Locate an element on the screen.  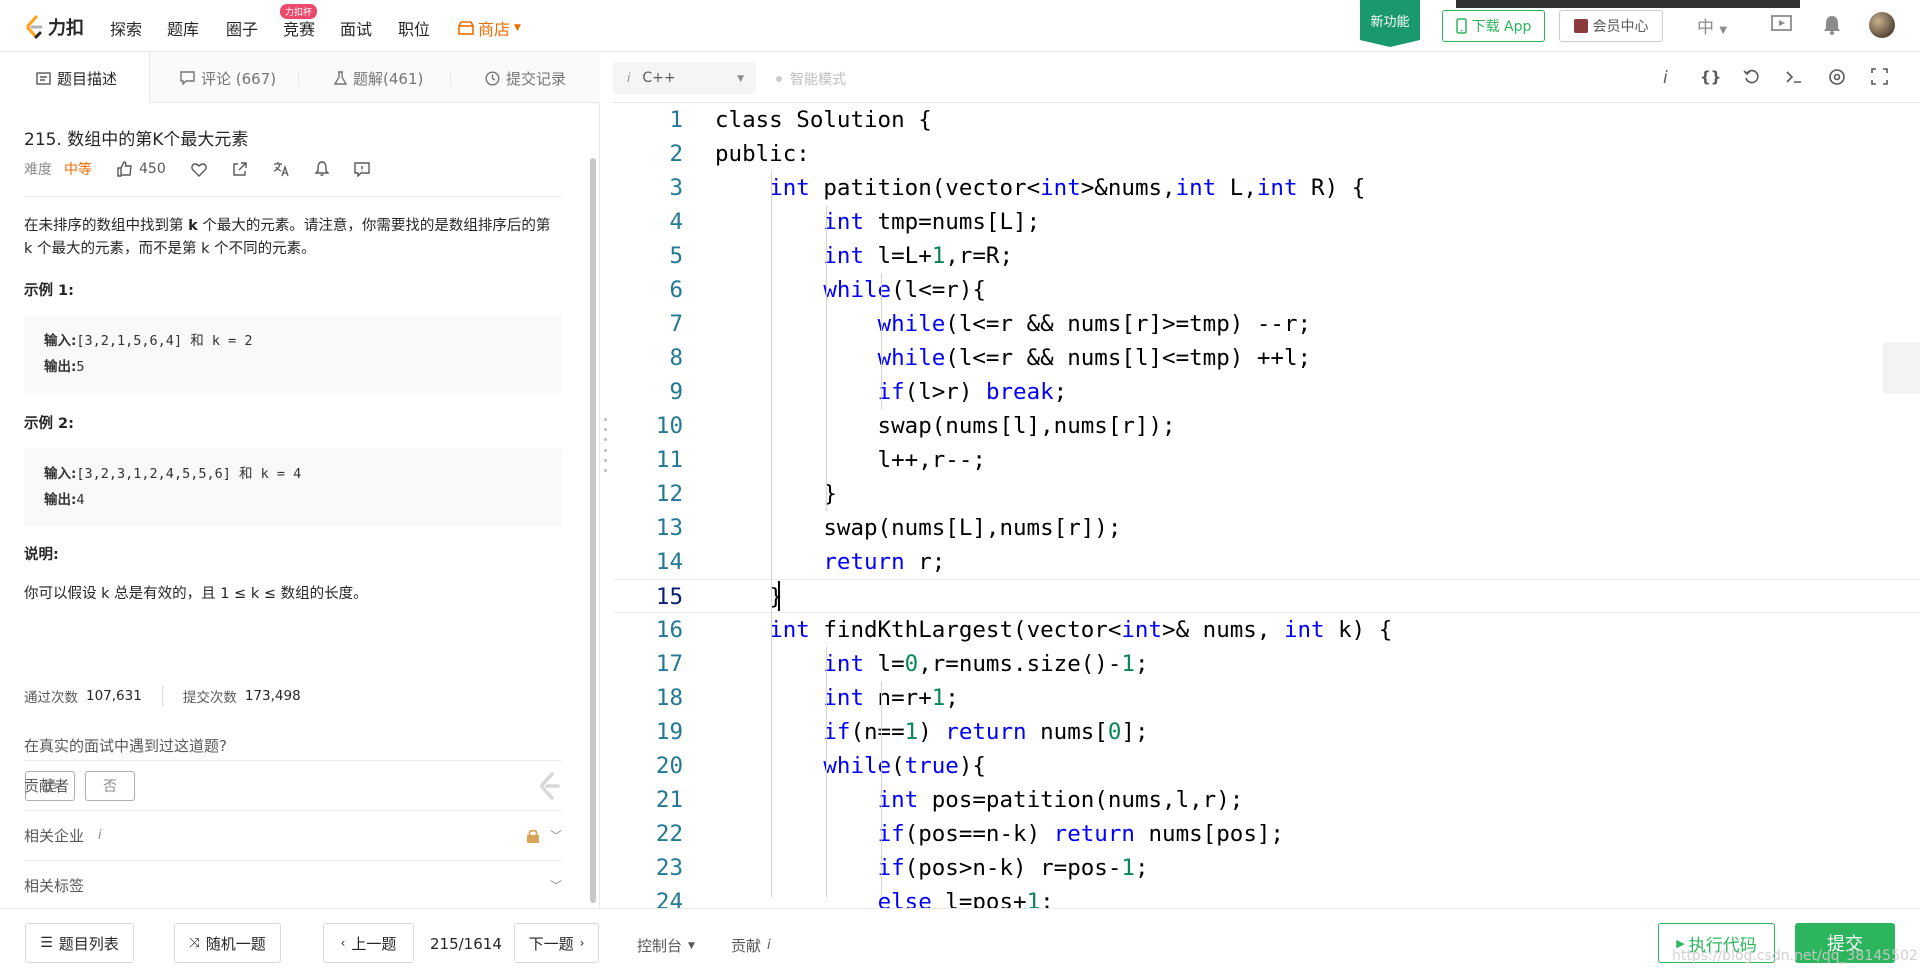
resize-handle is located at coordinates (607, 445).